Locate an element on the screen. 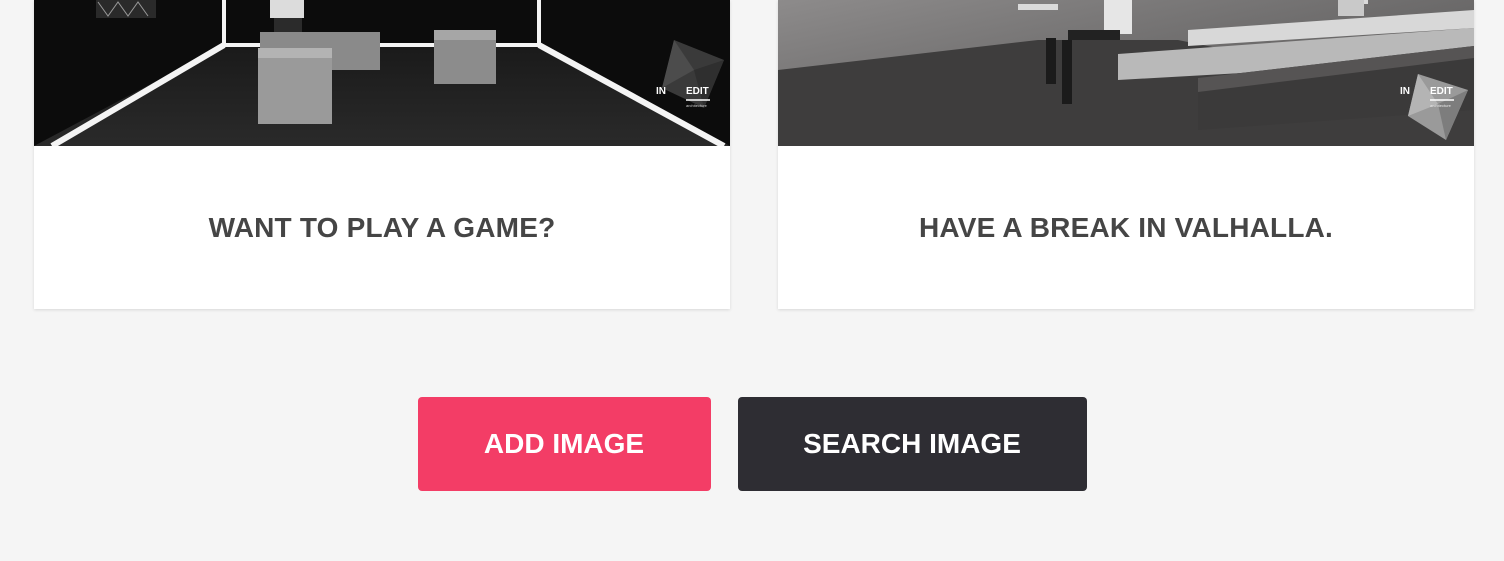 This screenshot has height=561, width=1504. card-title: WANT TO PLAY A GAME? is located at coordinates (382, 227).